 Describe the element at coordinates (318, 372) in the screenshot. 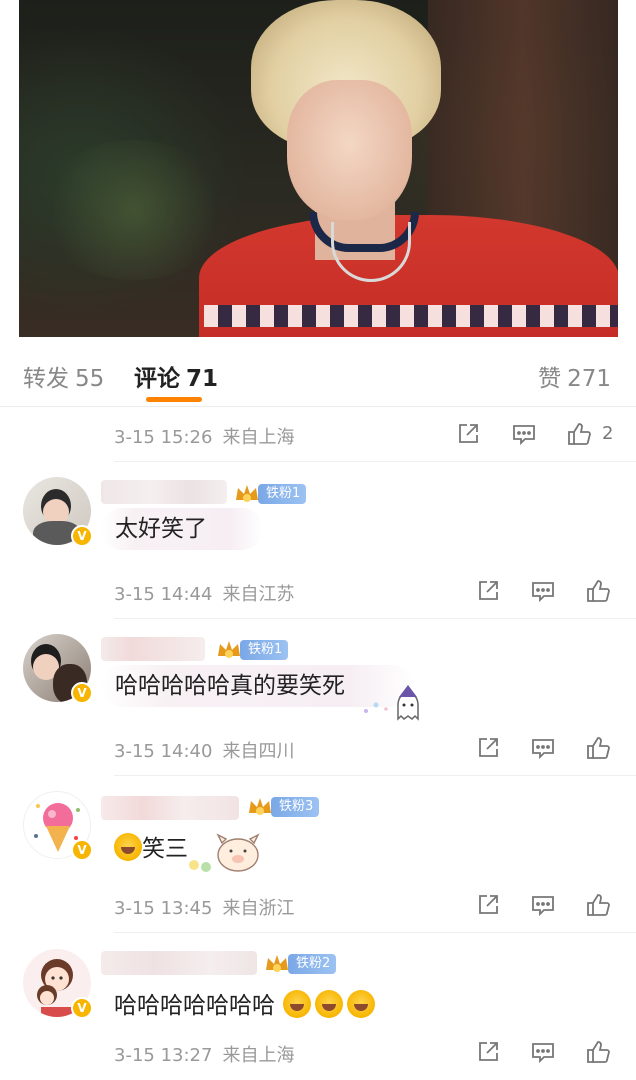

I see `tab-bar: 转发 55 评论 71 赞 271` at that location.